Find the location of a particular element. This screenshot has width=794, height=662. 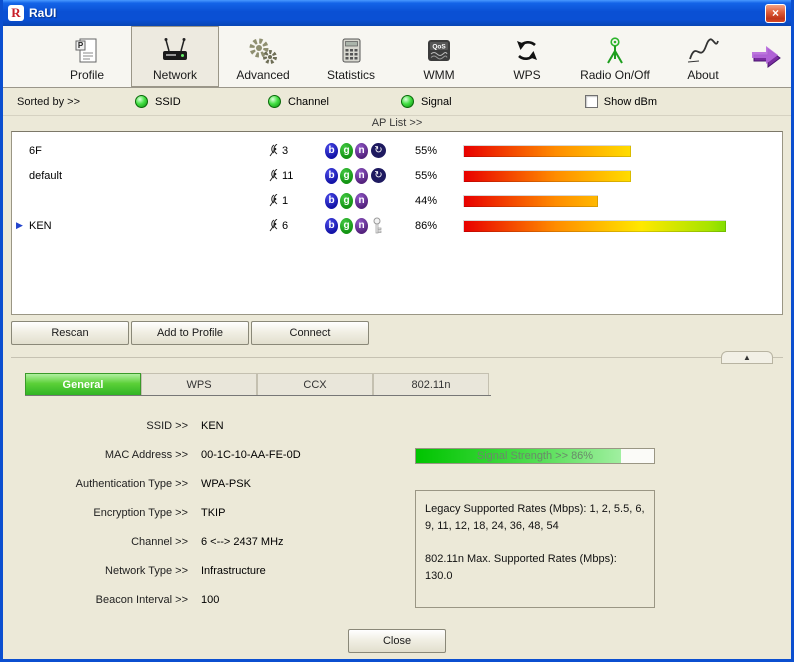

wps-capable-icon: ↻ is located at coordinates (378, 150).